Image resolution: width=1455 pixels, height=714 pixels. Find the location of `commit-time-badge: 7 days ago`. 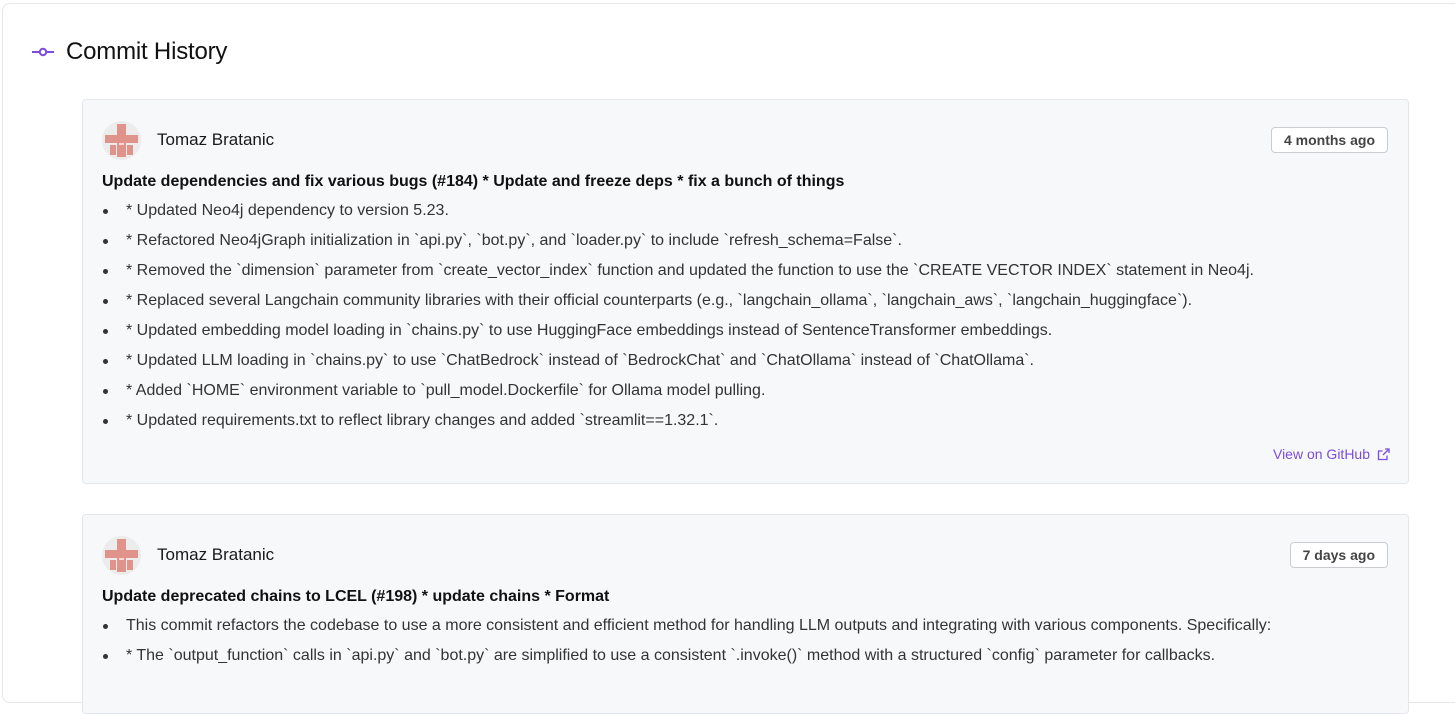

commit-time-badge: 7 days ago is located at coordinates (1338, 555).